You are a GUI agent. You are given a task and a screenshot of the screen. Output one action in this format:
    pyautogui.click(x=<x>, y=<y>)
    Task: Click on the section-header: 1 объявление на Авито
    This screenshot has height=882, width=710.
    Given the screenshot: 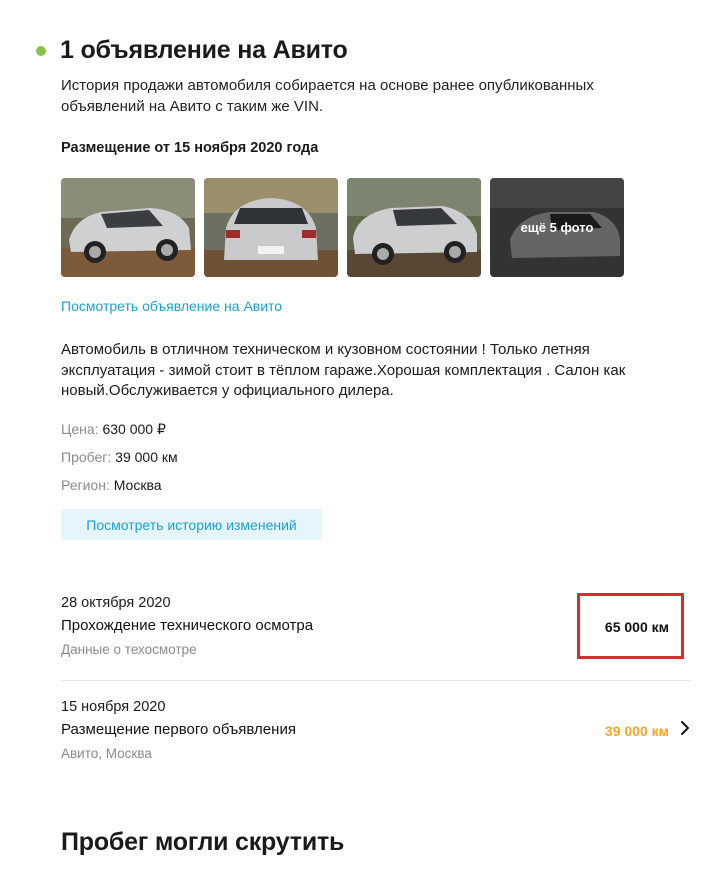 What is the action you would take?
    pyautogui.click(x=192, y=50)
    